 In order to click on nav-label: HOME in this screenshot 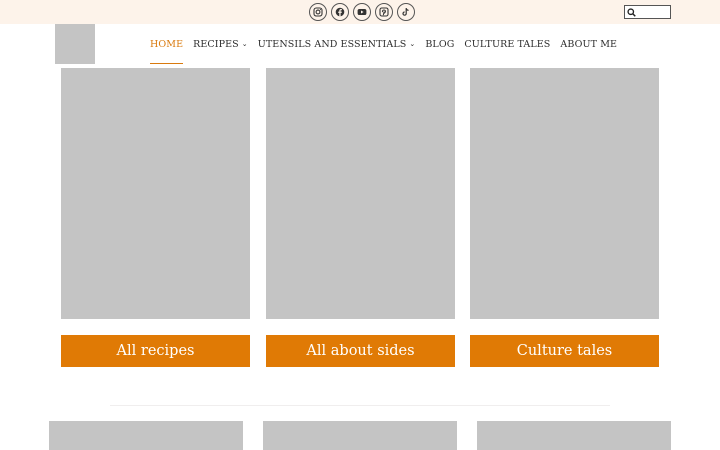, I will do `click(167, 44)`.